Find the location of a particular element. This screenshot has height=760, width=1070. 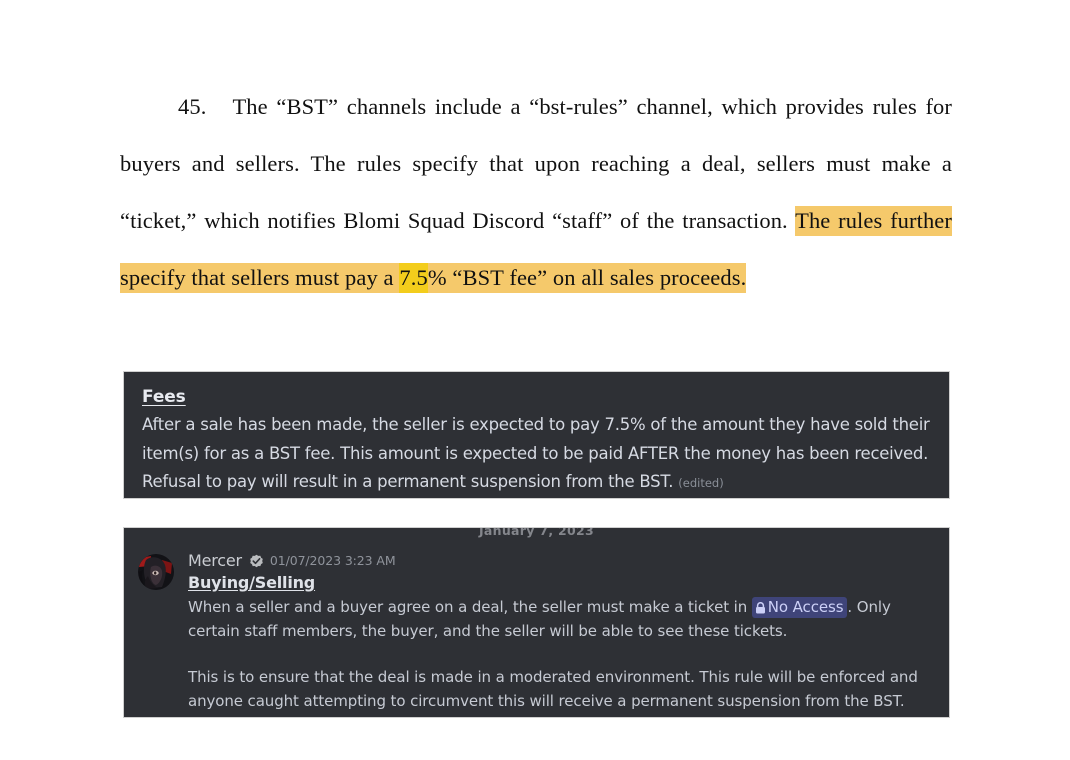

date-divider-label: January 7, 2023 is located at coordinates (536, 533).